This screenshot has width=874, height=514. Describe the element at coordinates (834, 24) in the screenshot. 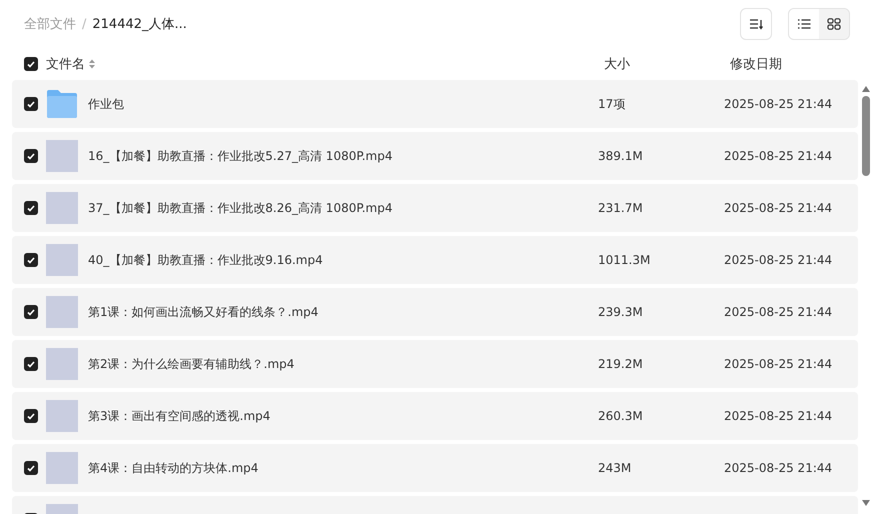

I see `grid-icon` at that location.